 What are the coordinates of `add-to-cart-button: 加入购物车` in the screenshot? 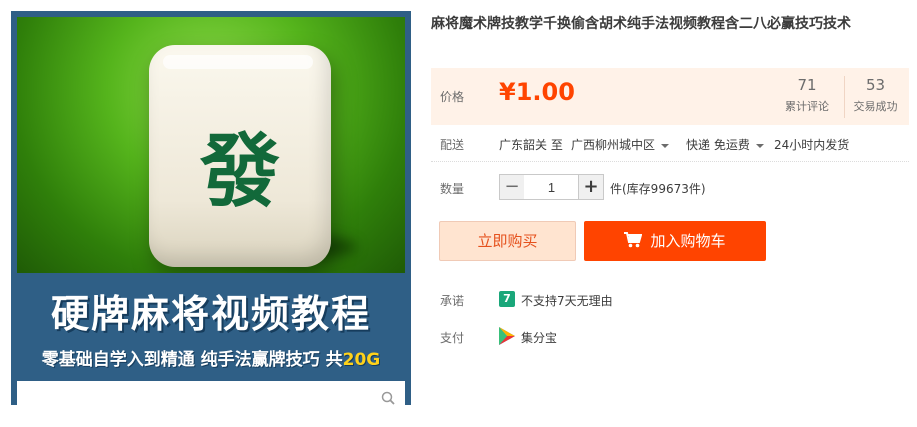 It's located at (675, 241).